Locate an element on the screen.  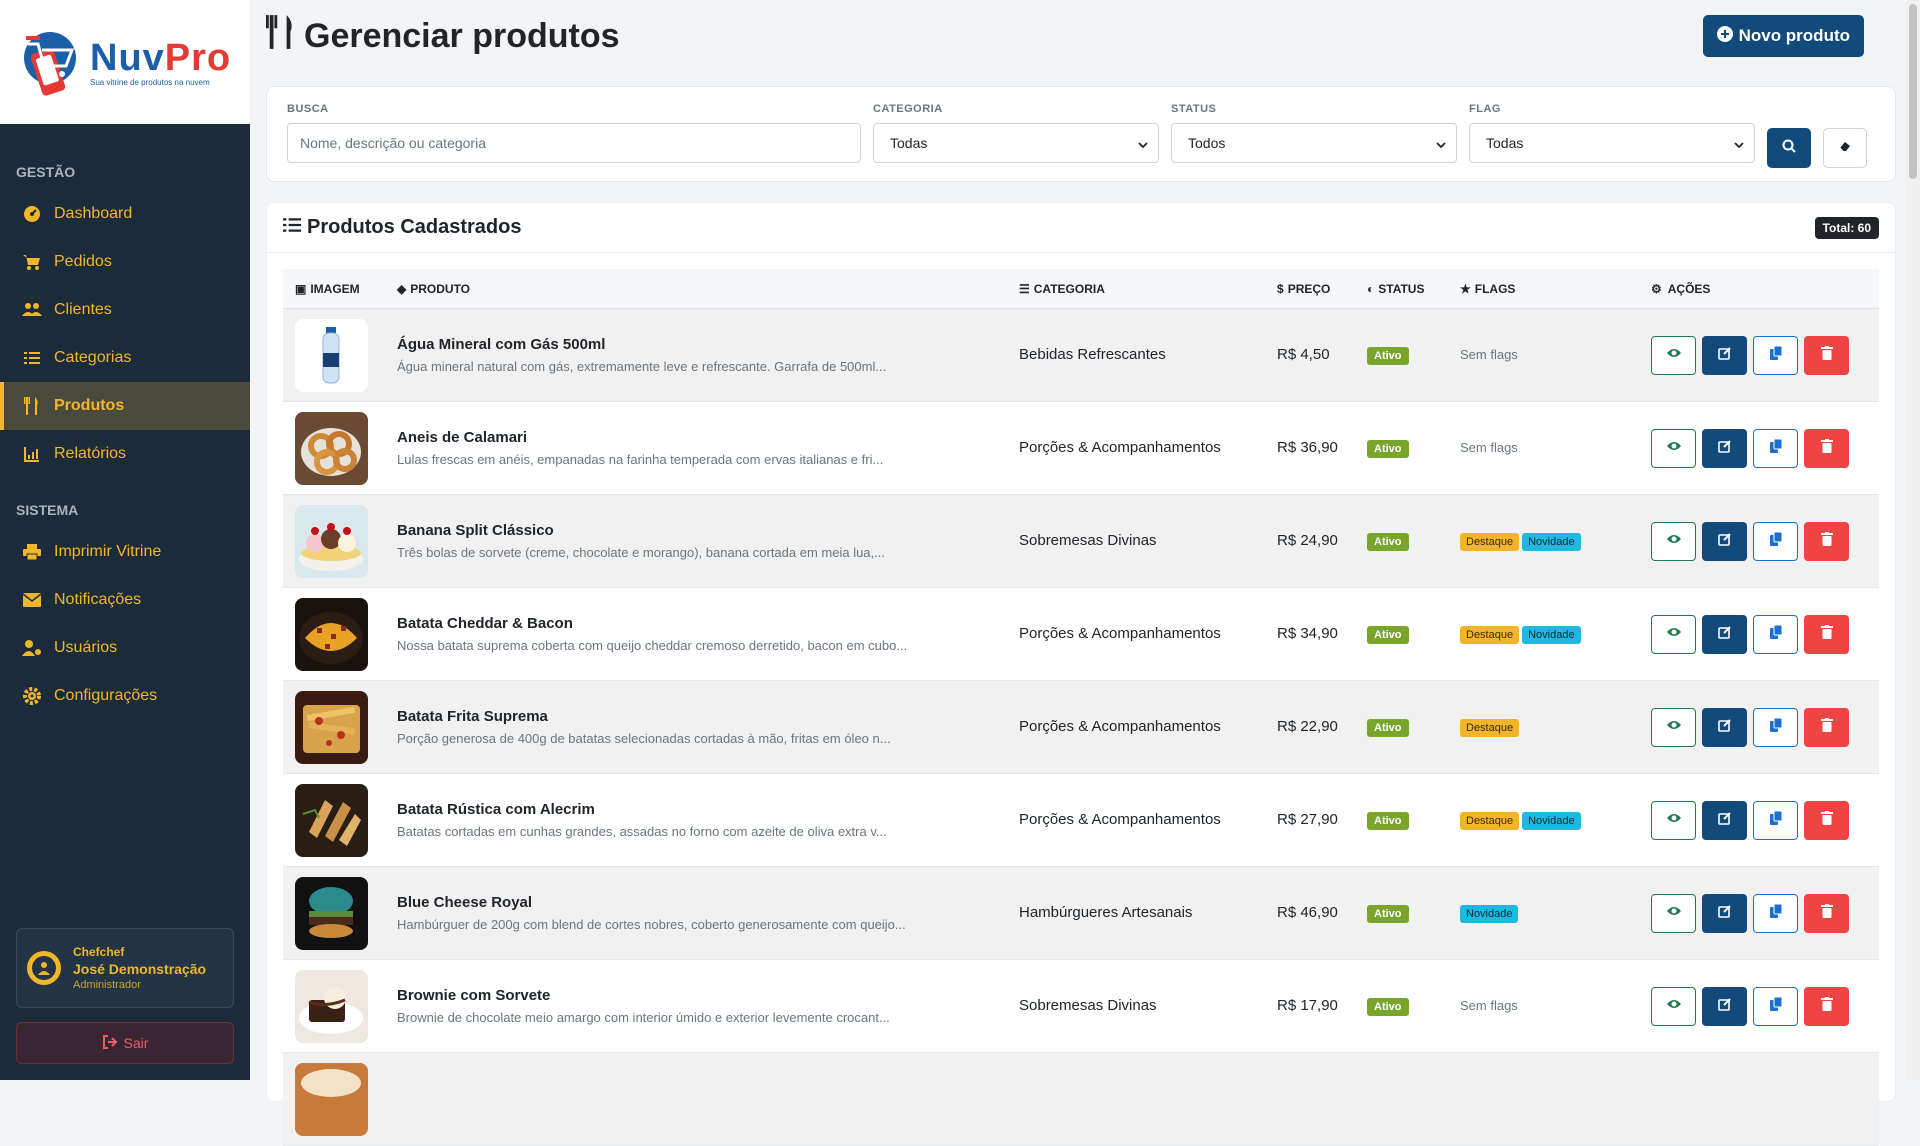
product-price: R$ 27,90 is located at coordinates (1307, 819).